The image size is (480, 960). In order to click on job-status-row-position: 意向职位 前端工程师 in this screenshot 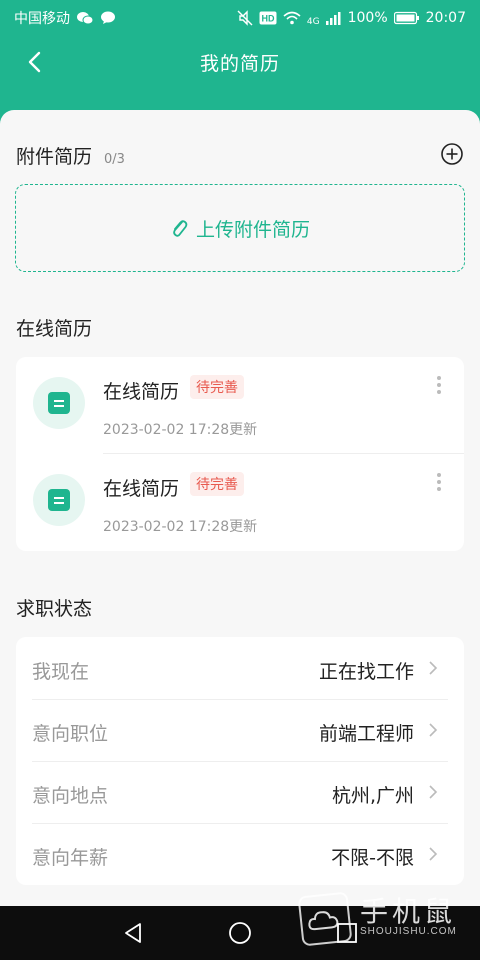, I will do `click(240, 730)`.